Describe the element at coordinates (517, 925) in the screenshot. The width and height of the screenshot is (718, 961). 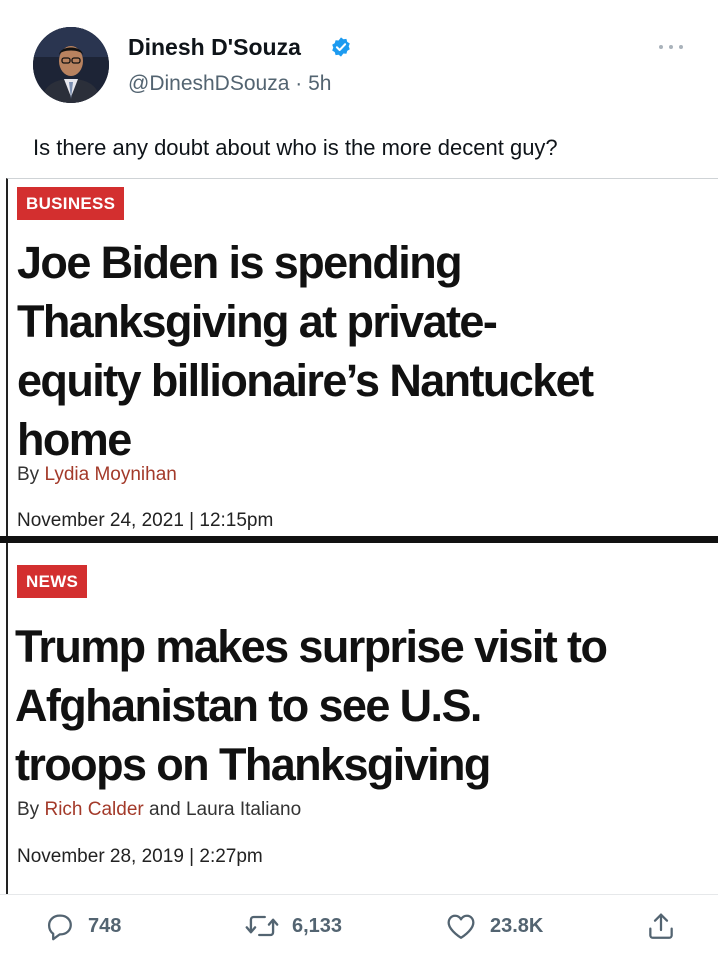
I see `like-count: 23.8K` at that location.